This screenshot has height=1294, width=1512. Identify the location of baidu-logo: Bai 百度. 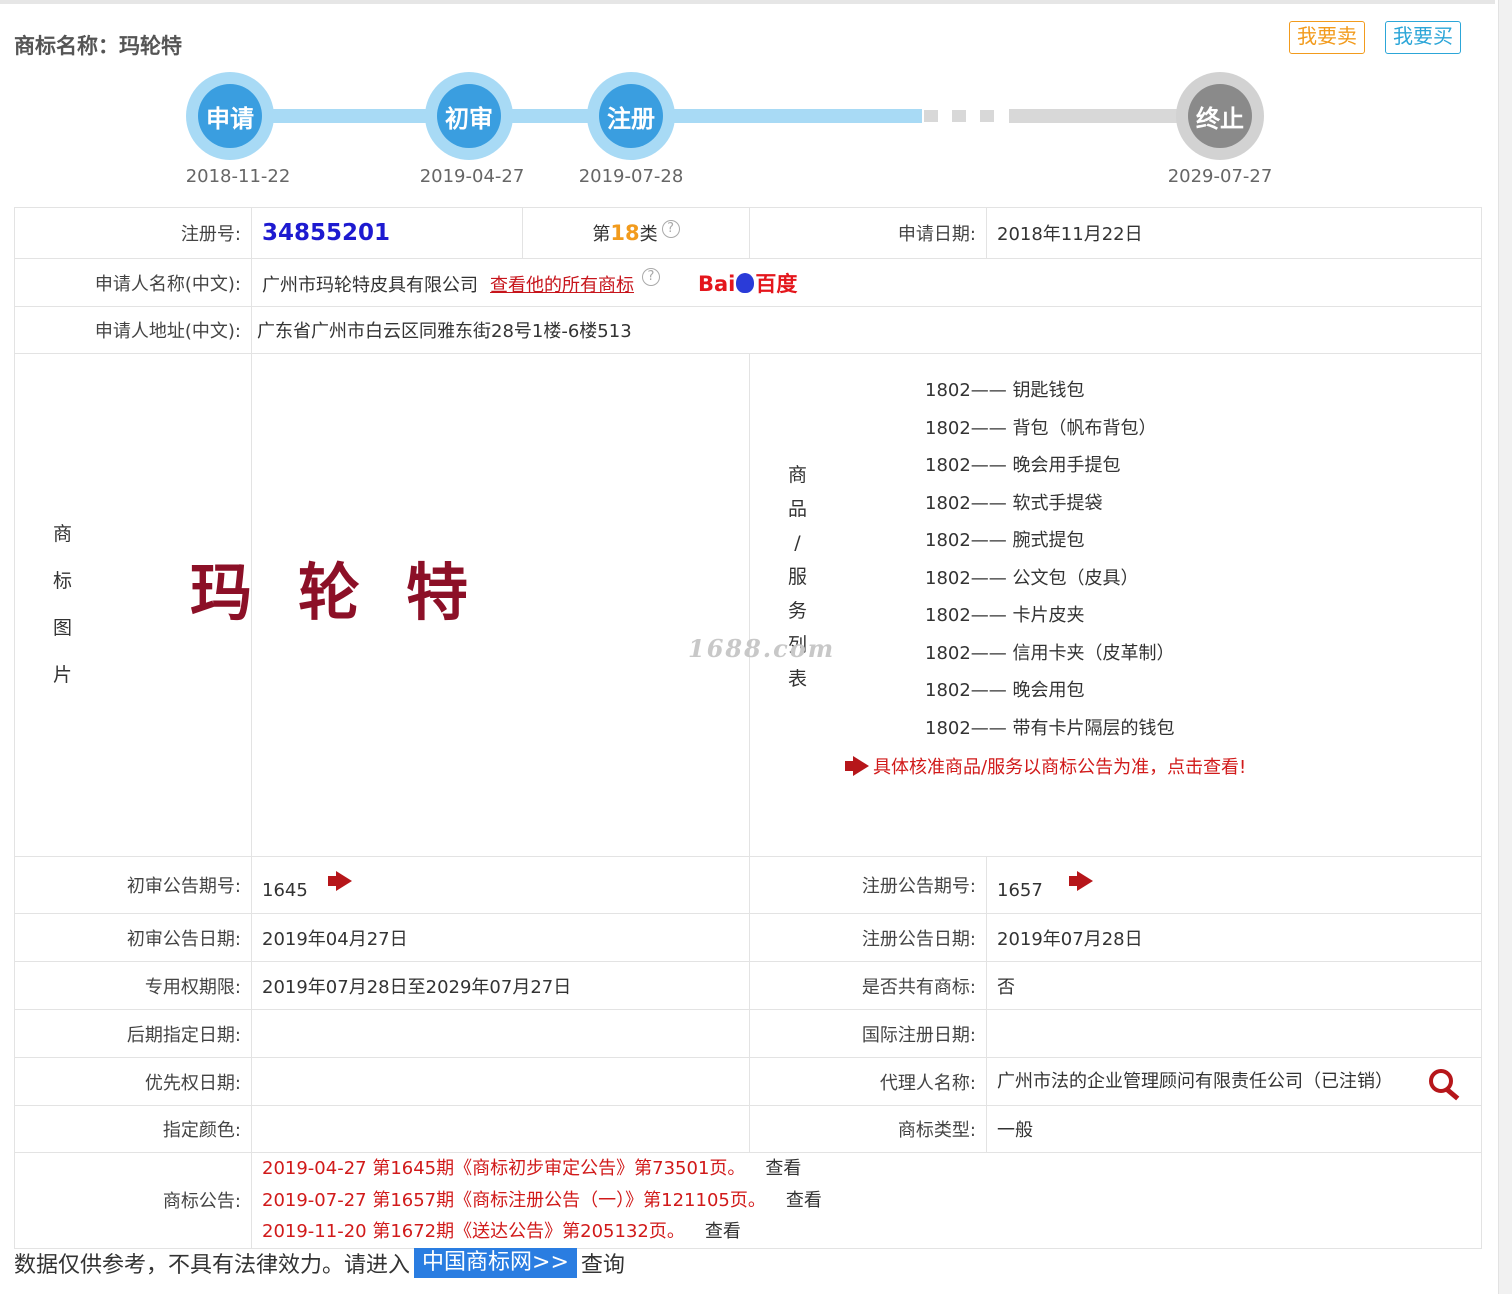
(747, 283).